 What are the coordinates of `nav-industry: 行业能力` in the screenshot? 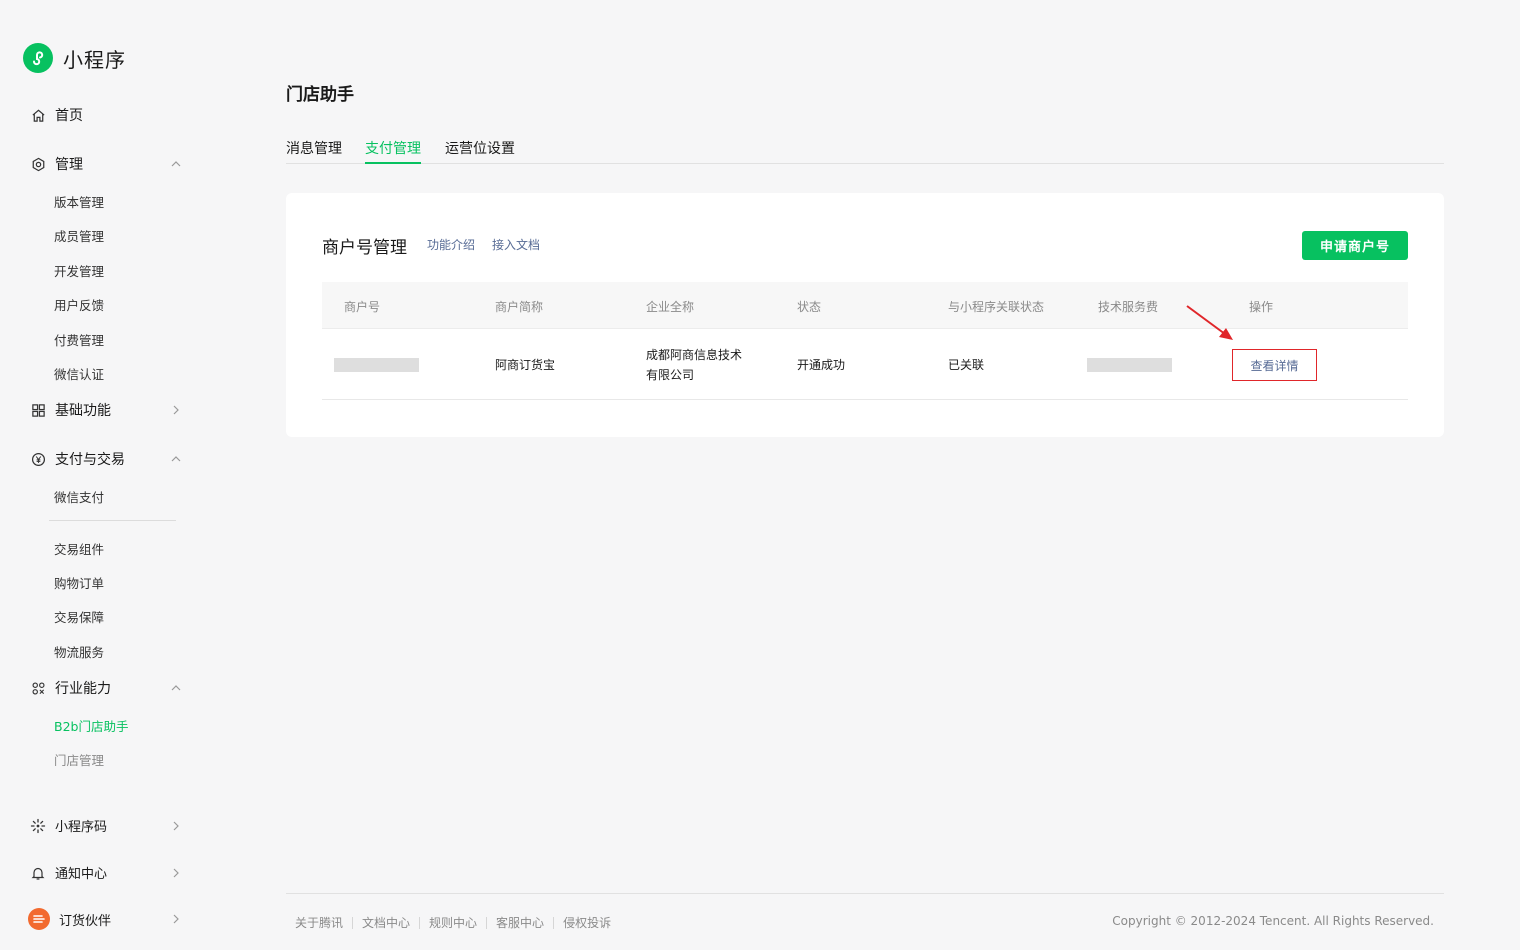 It's located at (106, 688).